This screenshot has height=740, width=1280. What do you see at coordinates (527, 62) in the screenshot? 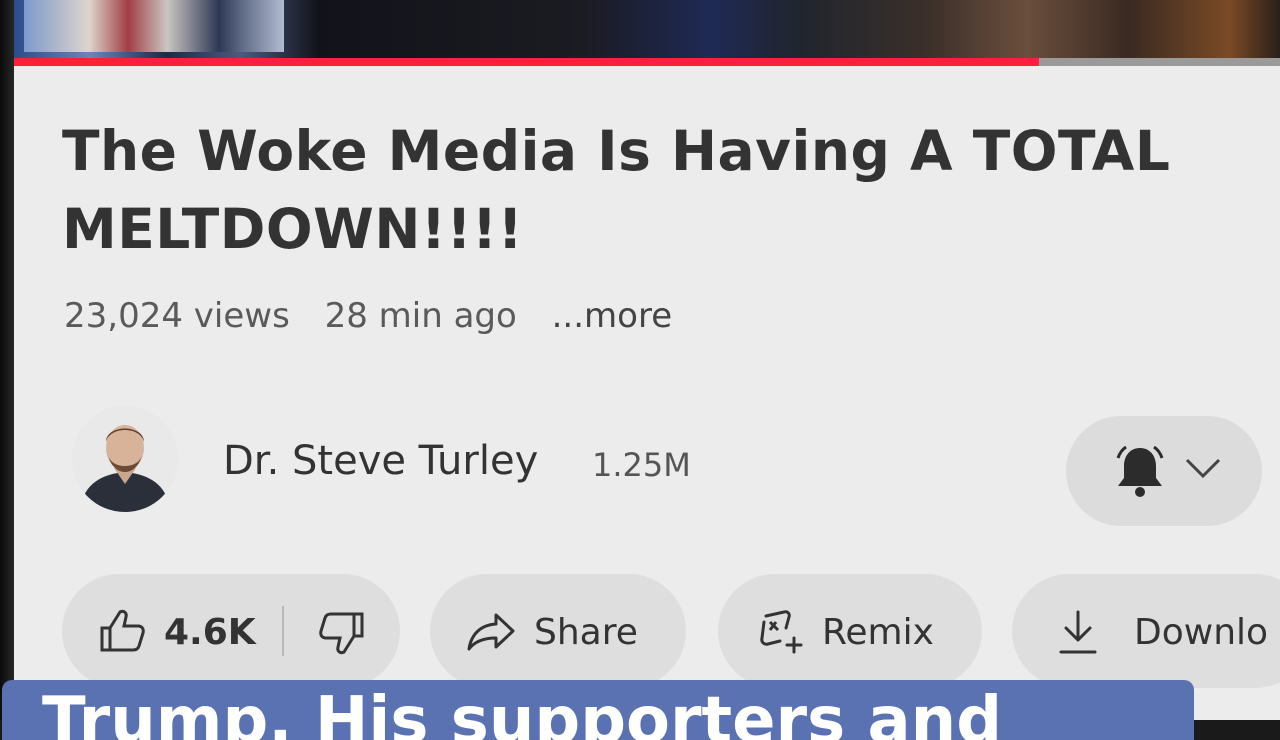
I see `progress-bar` at bounding box center [527, 62].